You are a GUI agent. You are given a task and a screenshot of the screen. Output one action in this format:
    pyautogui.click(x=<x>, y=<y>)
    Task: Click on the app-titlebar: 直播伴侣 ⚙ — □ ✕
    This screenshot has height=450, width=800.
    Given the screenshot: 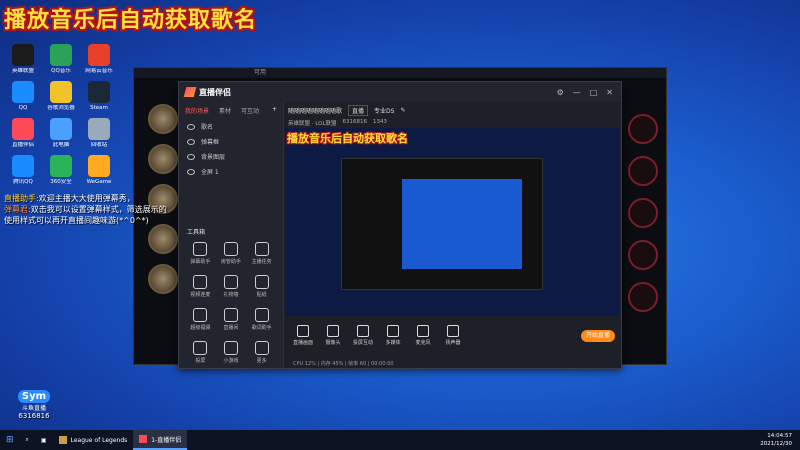 What is the action you would take?
    pyautogui.click(x=400, y=92)
    